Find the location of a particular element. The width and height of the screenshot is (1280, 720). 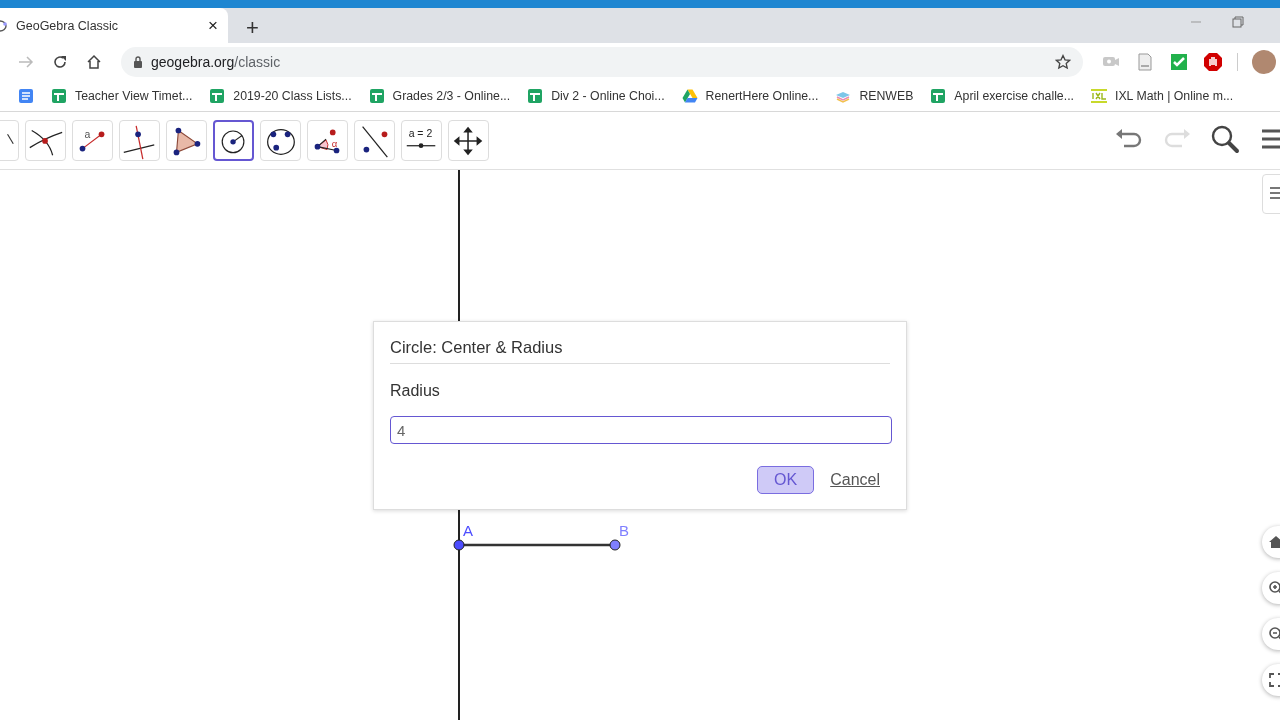

tool-button: a is located at coordinates (92, 140).